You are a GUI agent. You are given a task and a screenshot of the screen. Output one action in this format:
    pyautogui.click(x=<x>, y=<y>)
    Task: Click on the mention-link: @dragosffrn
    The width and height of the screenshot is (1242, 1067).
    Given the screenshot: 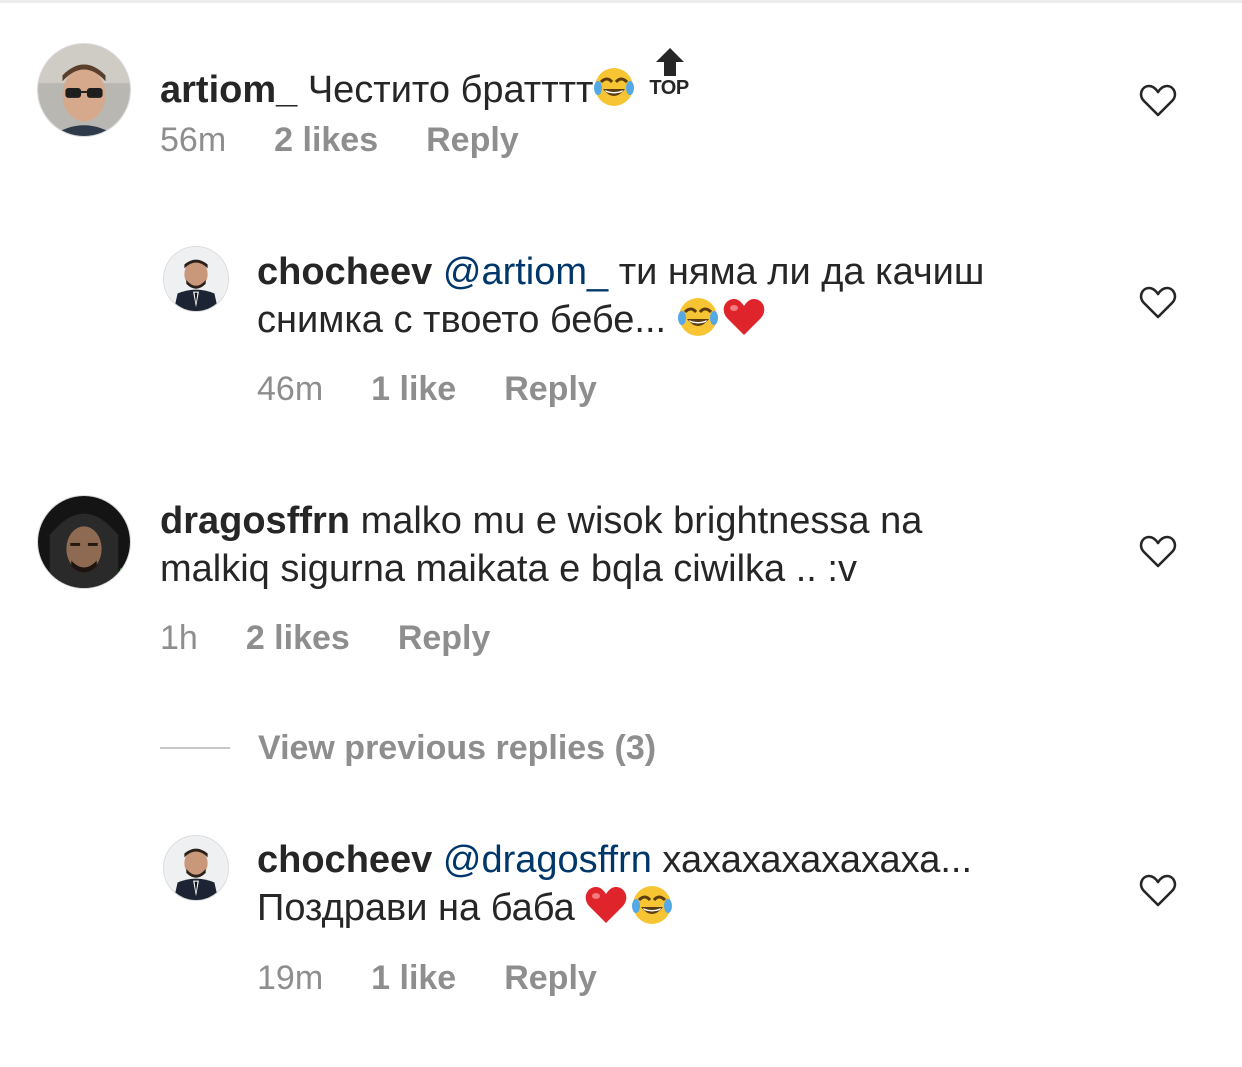 What is the action you would take?
    pyautogui.click(x=547, y=860)
    